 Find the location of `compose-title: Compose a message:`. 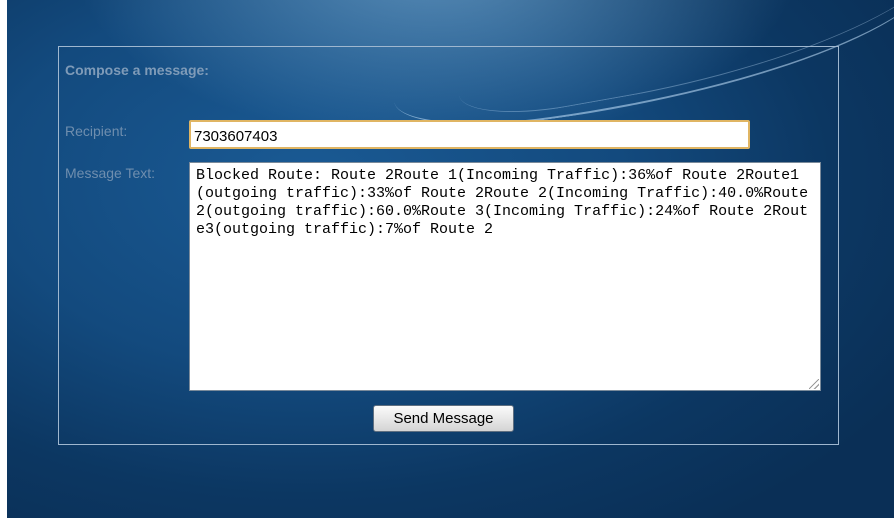

compose-title: Compose a message: is located at coordinates (137, 70).